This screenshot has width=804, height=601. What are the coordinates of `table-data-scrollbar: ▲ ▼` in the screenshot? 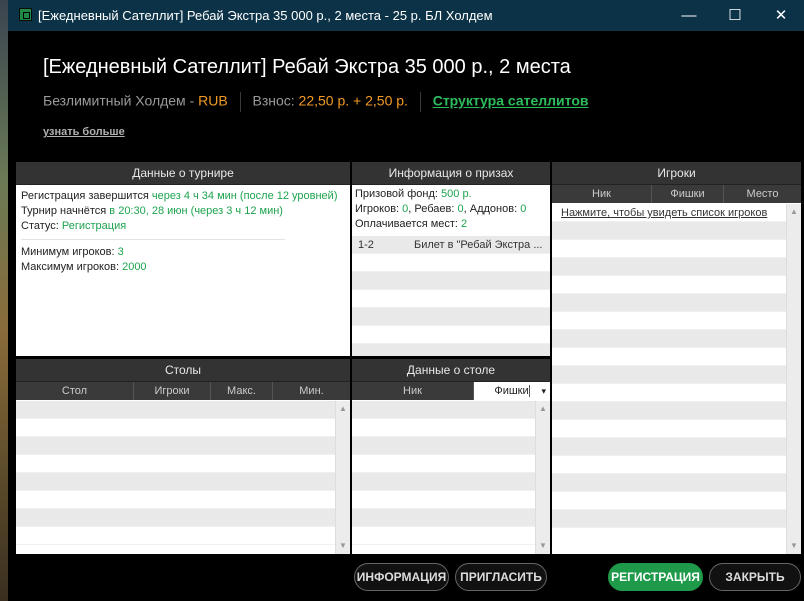 It's located at (542, 477).